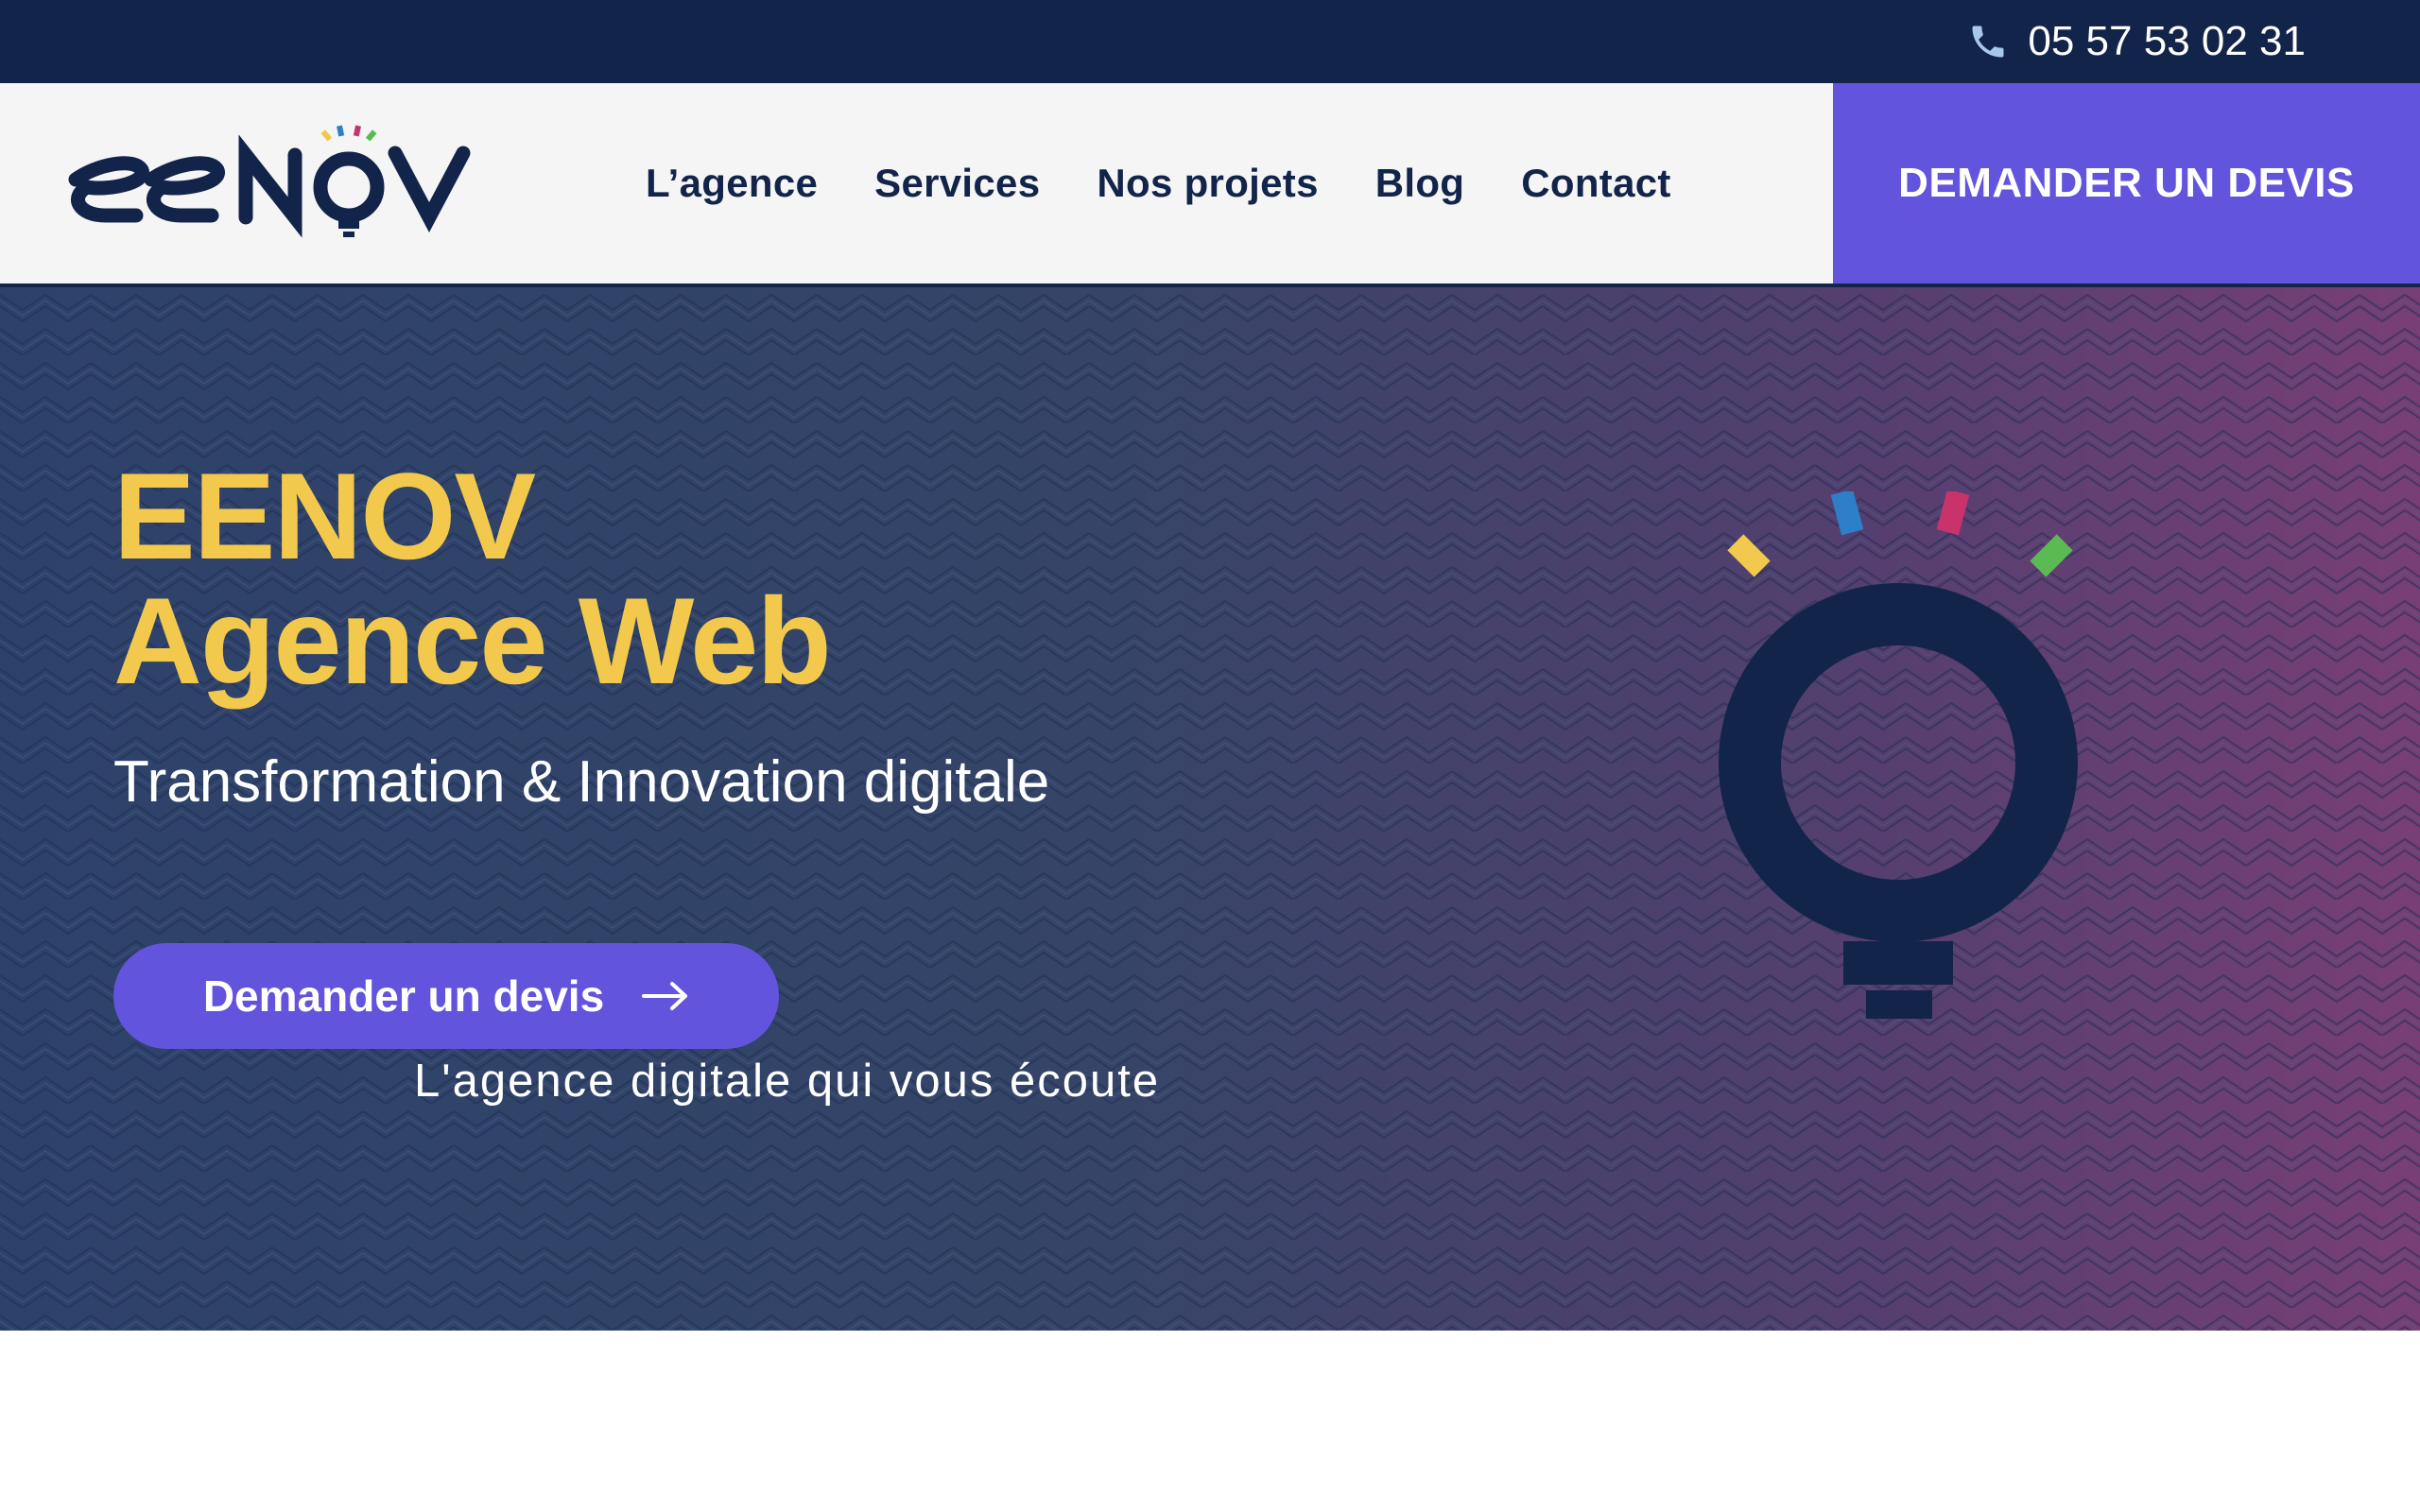  What do you see at coordinates (732, 183) in the screenshot?
I see `nav-item-agence: L’agence` at bounding box center [732, 183].